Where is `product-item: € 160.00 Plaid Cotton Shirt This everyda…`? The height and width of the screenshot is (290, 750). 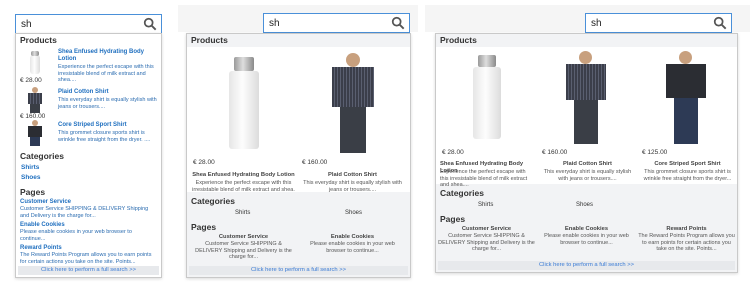
product-item: € 160.00 Plaid Cotton Shirt This everyda… is located at coordinates (88, 103).